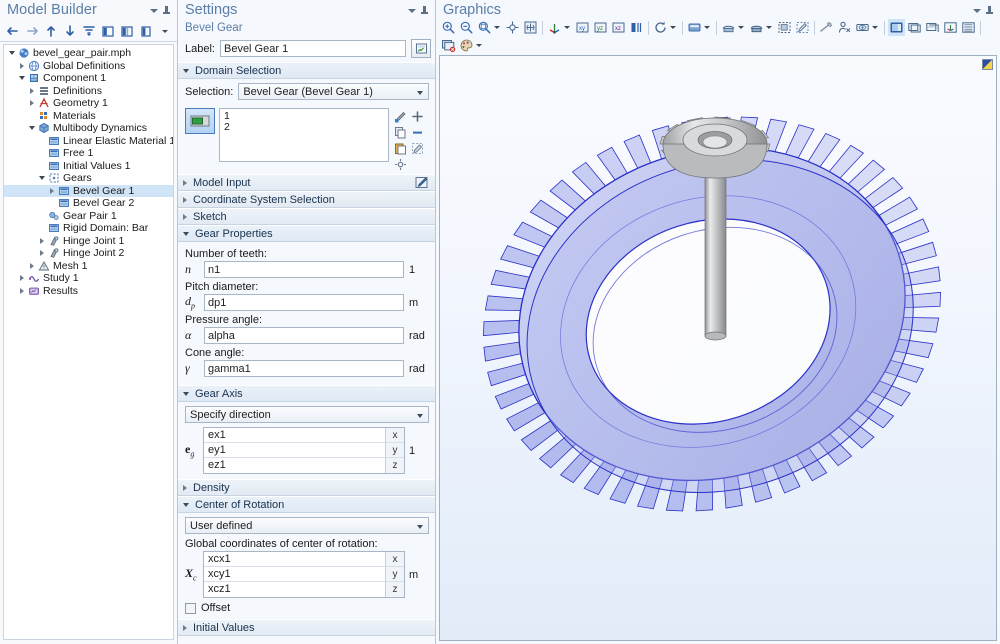  What do you see at coordinates (784, 27) in the screenshot?
I see `select-rectangle-button` at bounding box center [784, 27].